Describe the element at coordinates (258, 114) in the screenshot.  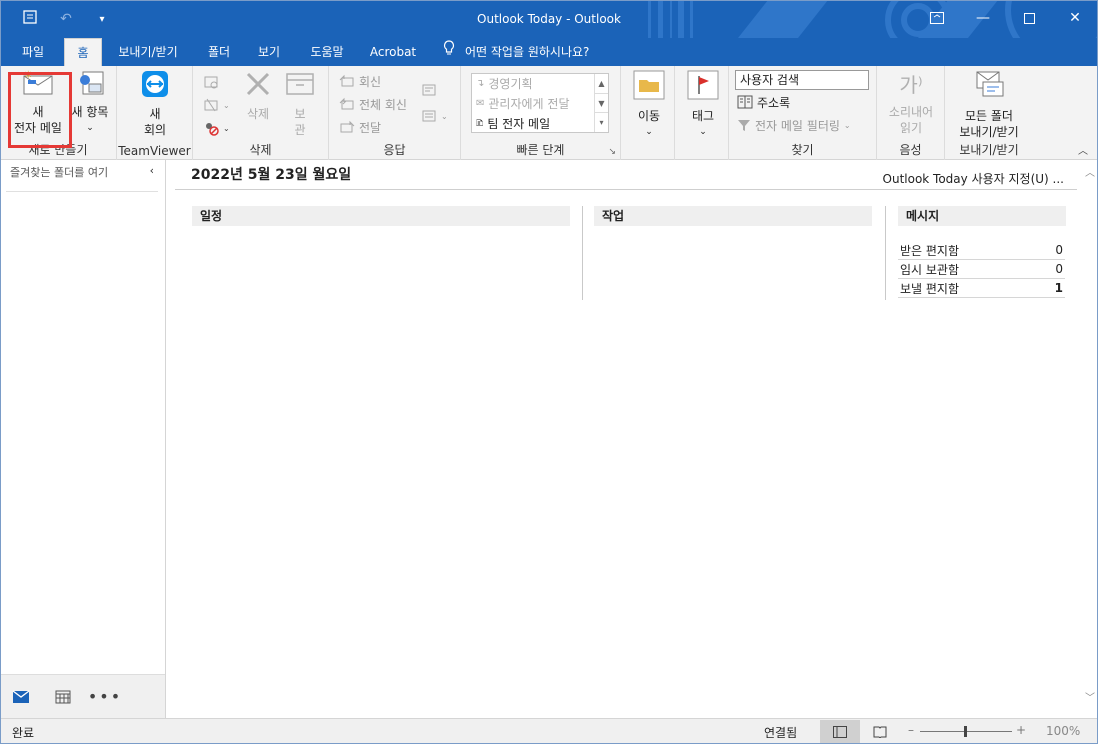
I see `delete-label: 삭제` at that location.